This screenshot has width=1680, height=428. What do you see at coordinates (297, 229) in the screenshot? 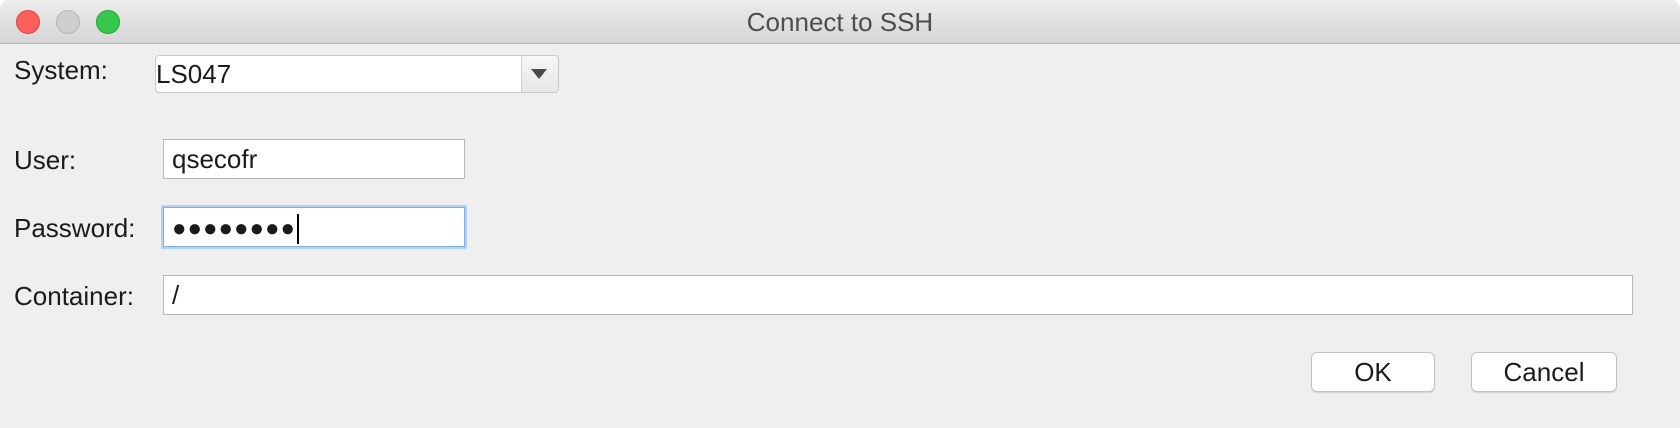
I see `text-caret` at bounding box center [297, 229].